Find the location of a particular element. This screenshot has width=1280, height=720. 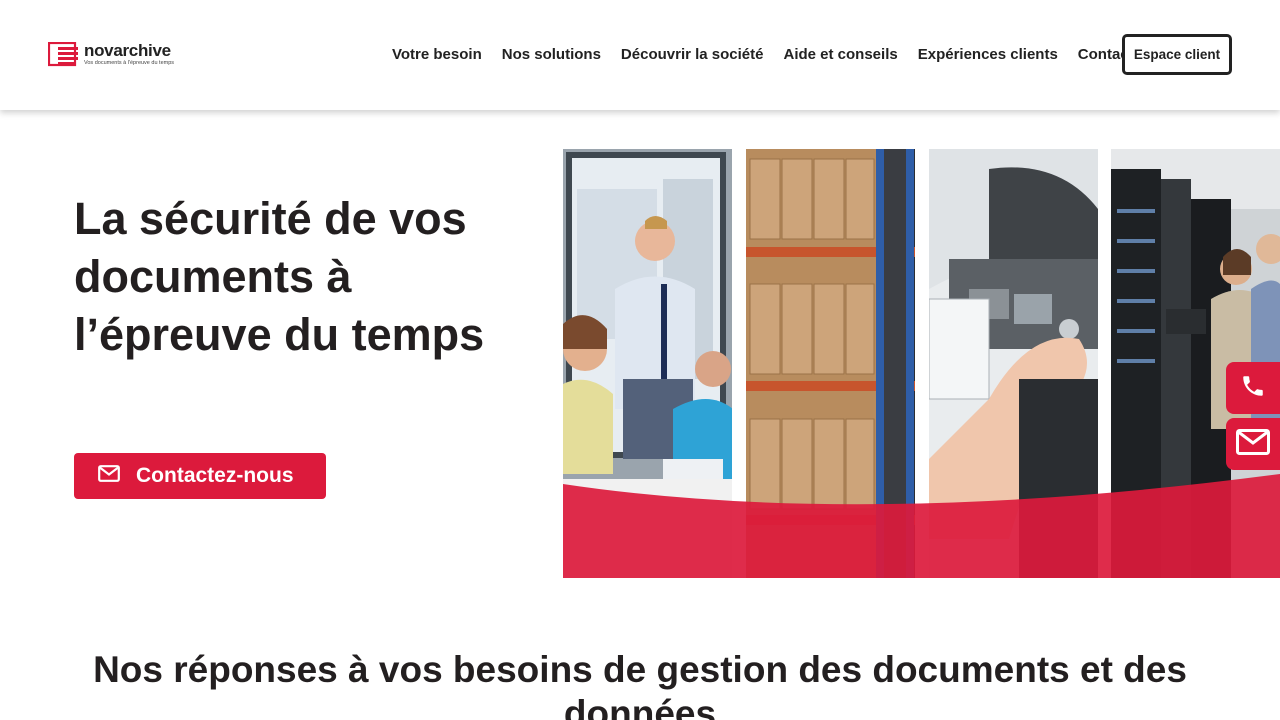

phone-icon is located at coordinates (1253, 388).